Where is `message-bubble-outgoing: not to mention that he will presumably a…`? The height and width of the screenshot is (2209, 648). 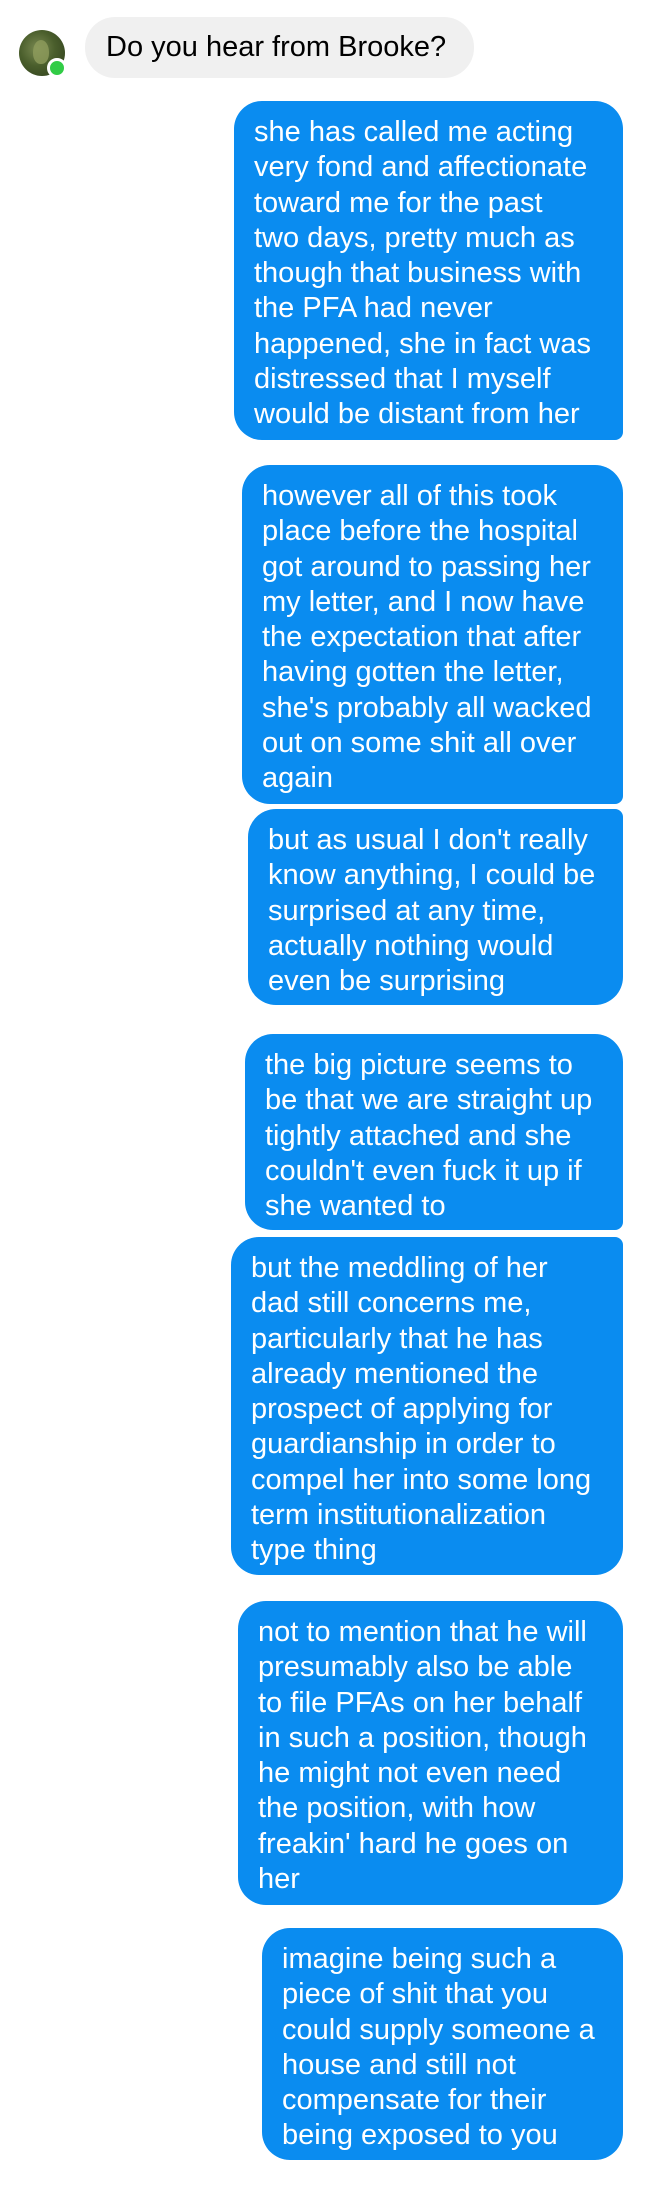
message-bubble-outgoing: not to mention that he will presumably a… is located at coordinates (430, 1753).